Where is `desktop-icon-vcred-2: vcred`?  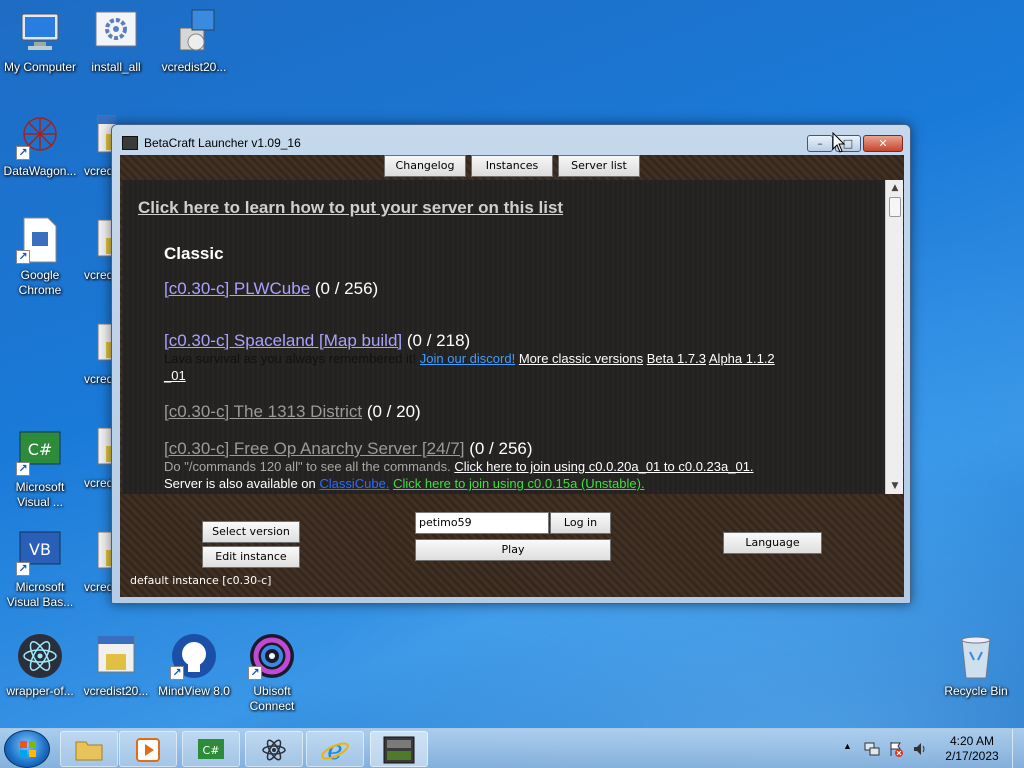
desktop-icon-vcred-2: vcred is located at coordinates (96, 145).